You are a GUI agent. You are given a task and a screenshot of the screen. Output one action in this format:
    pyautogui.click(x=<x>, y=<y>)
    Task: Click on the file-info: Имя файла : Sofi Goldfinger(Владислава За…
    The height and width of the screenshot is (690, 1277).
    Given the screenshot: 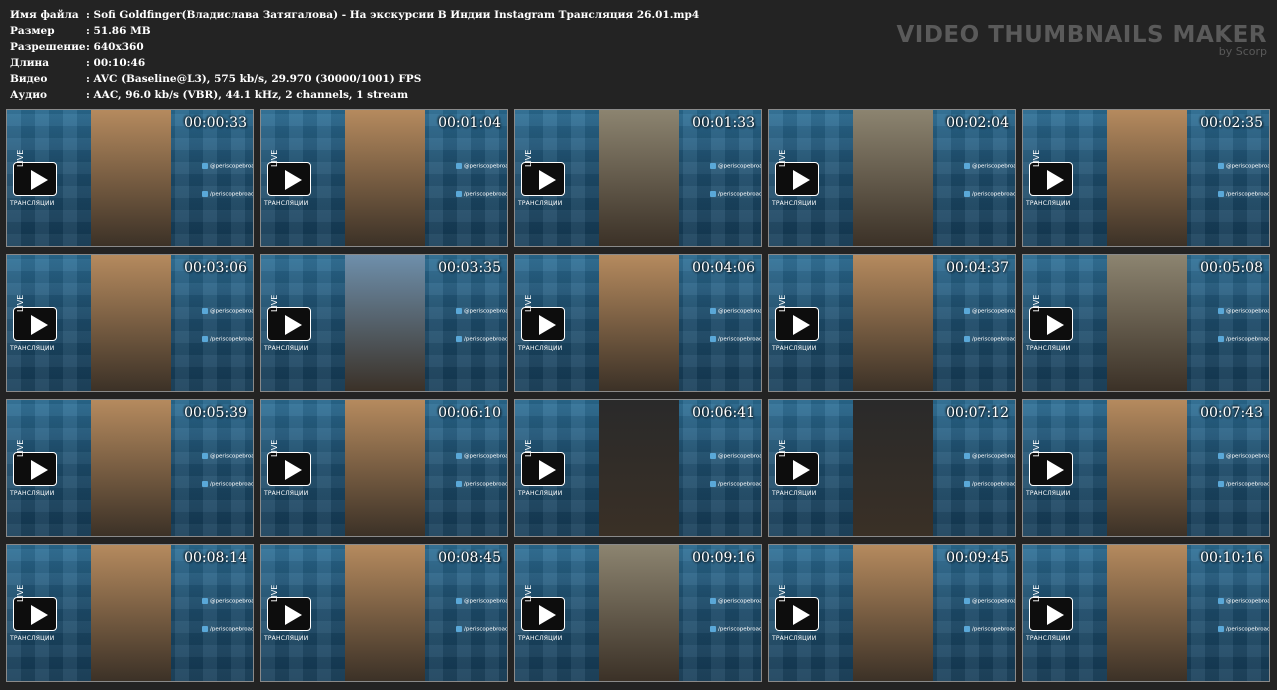 What is the action you would take?
    pyautogui.click(x=354, y=55)
    